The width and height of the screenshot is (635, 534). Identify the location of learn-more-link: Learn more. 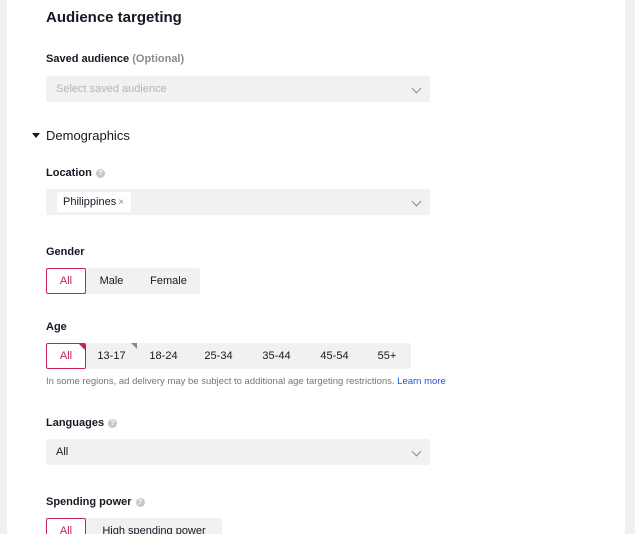
(421, 381).